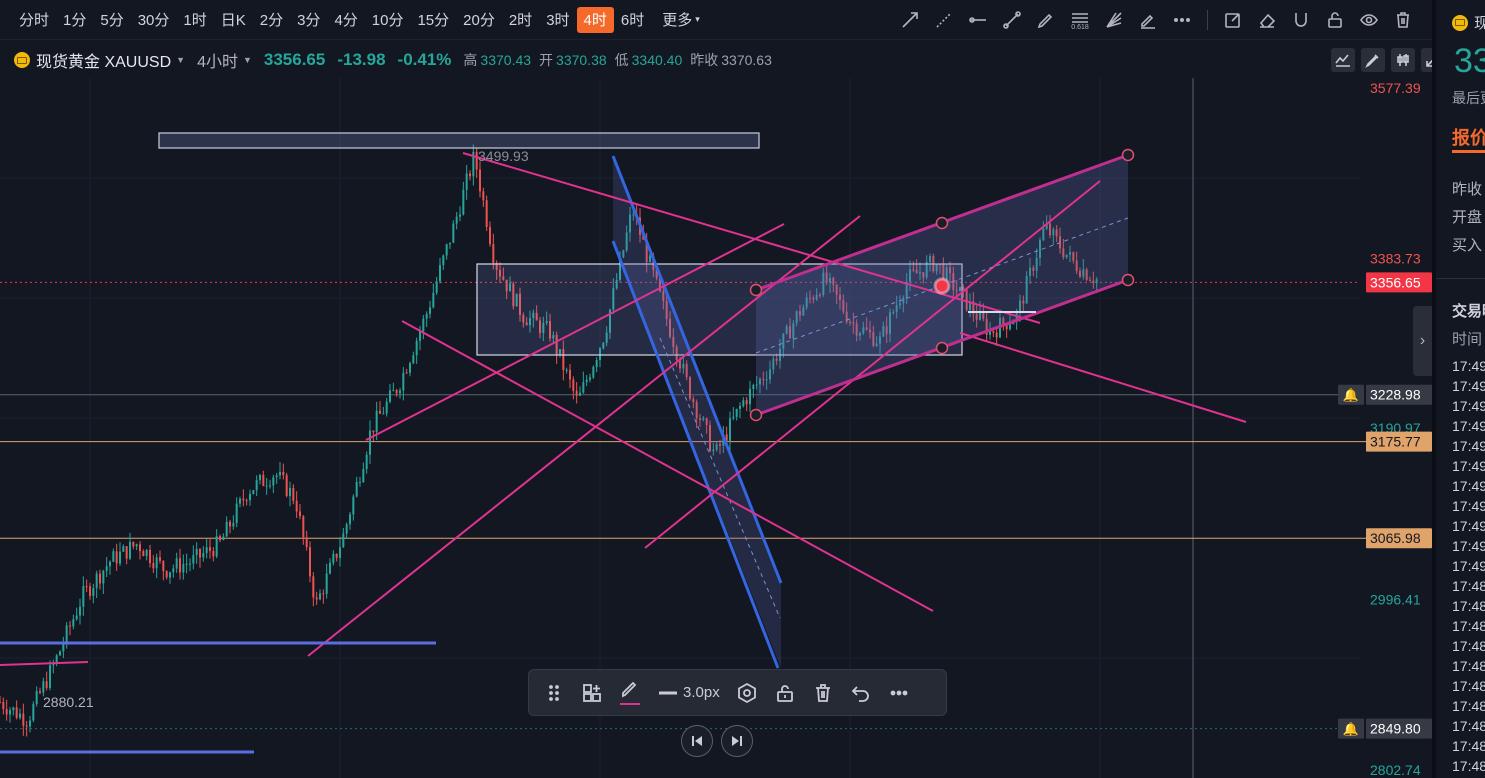  Describe the element at coordinates (1182, 20) in the screenshot. I see `more-tools-button` at that location.